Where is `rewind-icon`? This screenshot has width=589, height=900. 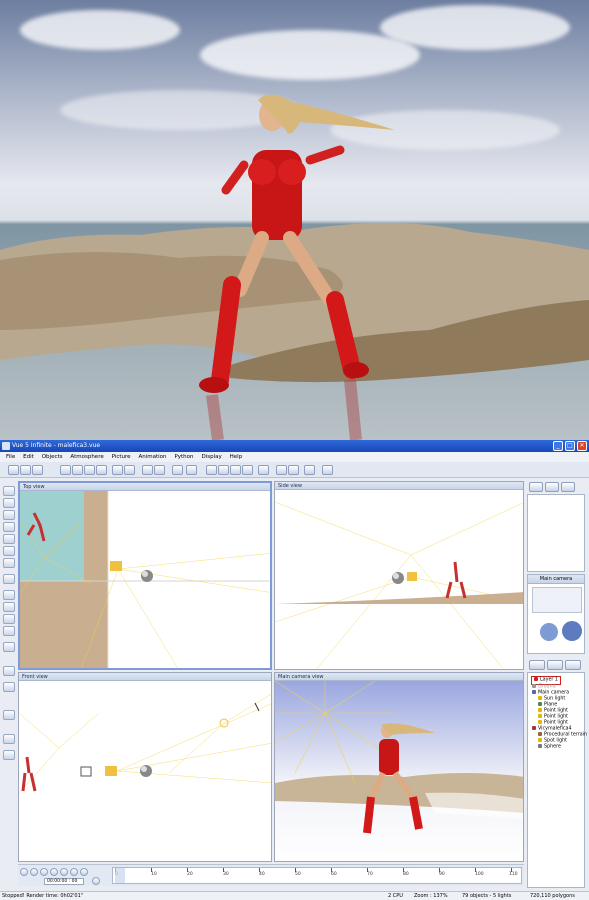
rewind-icon is located at coordinates (24, 872).